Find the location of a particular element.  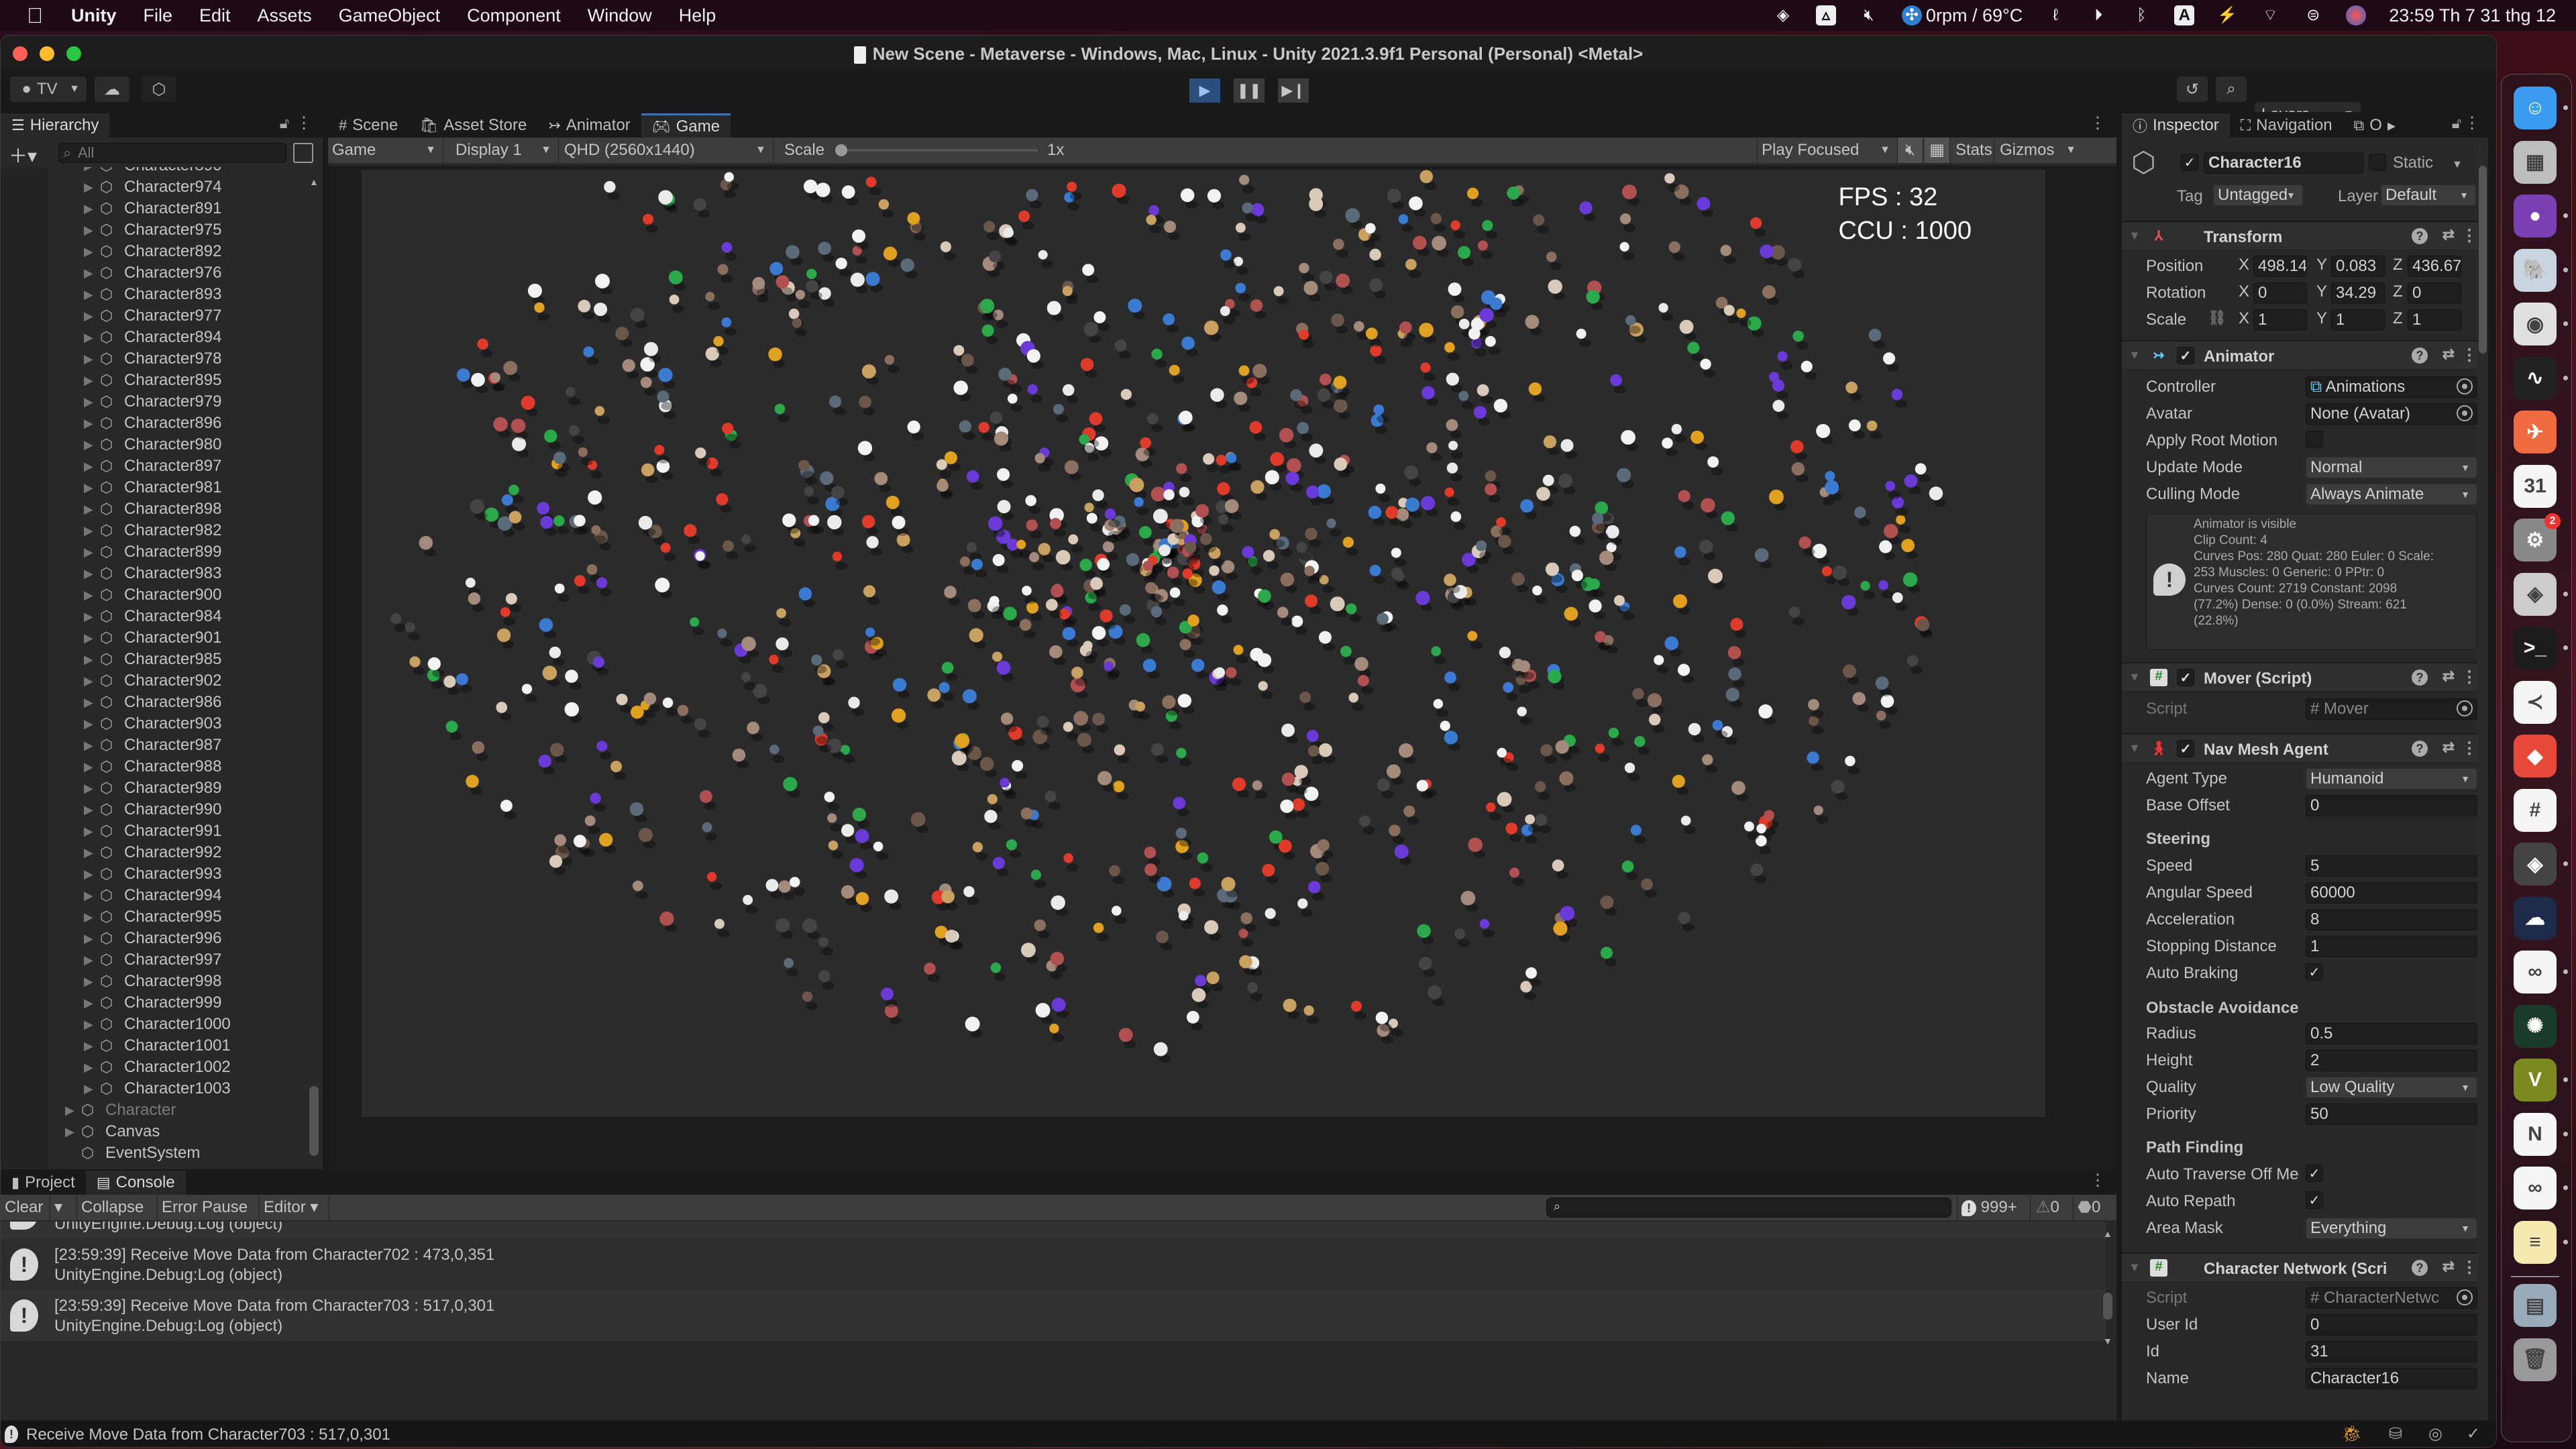

mover-enabled-checkbox: ✓ is located at coordinates (2185, 677).